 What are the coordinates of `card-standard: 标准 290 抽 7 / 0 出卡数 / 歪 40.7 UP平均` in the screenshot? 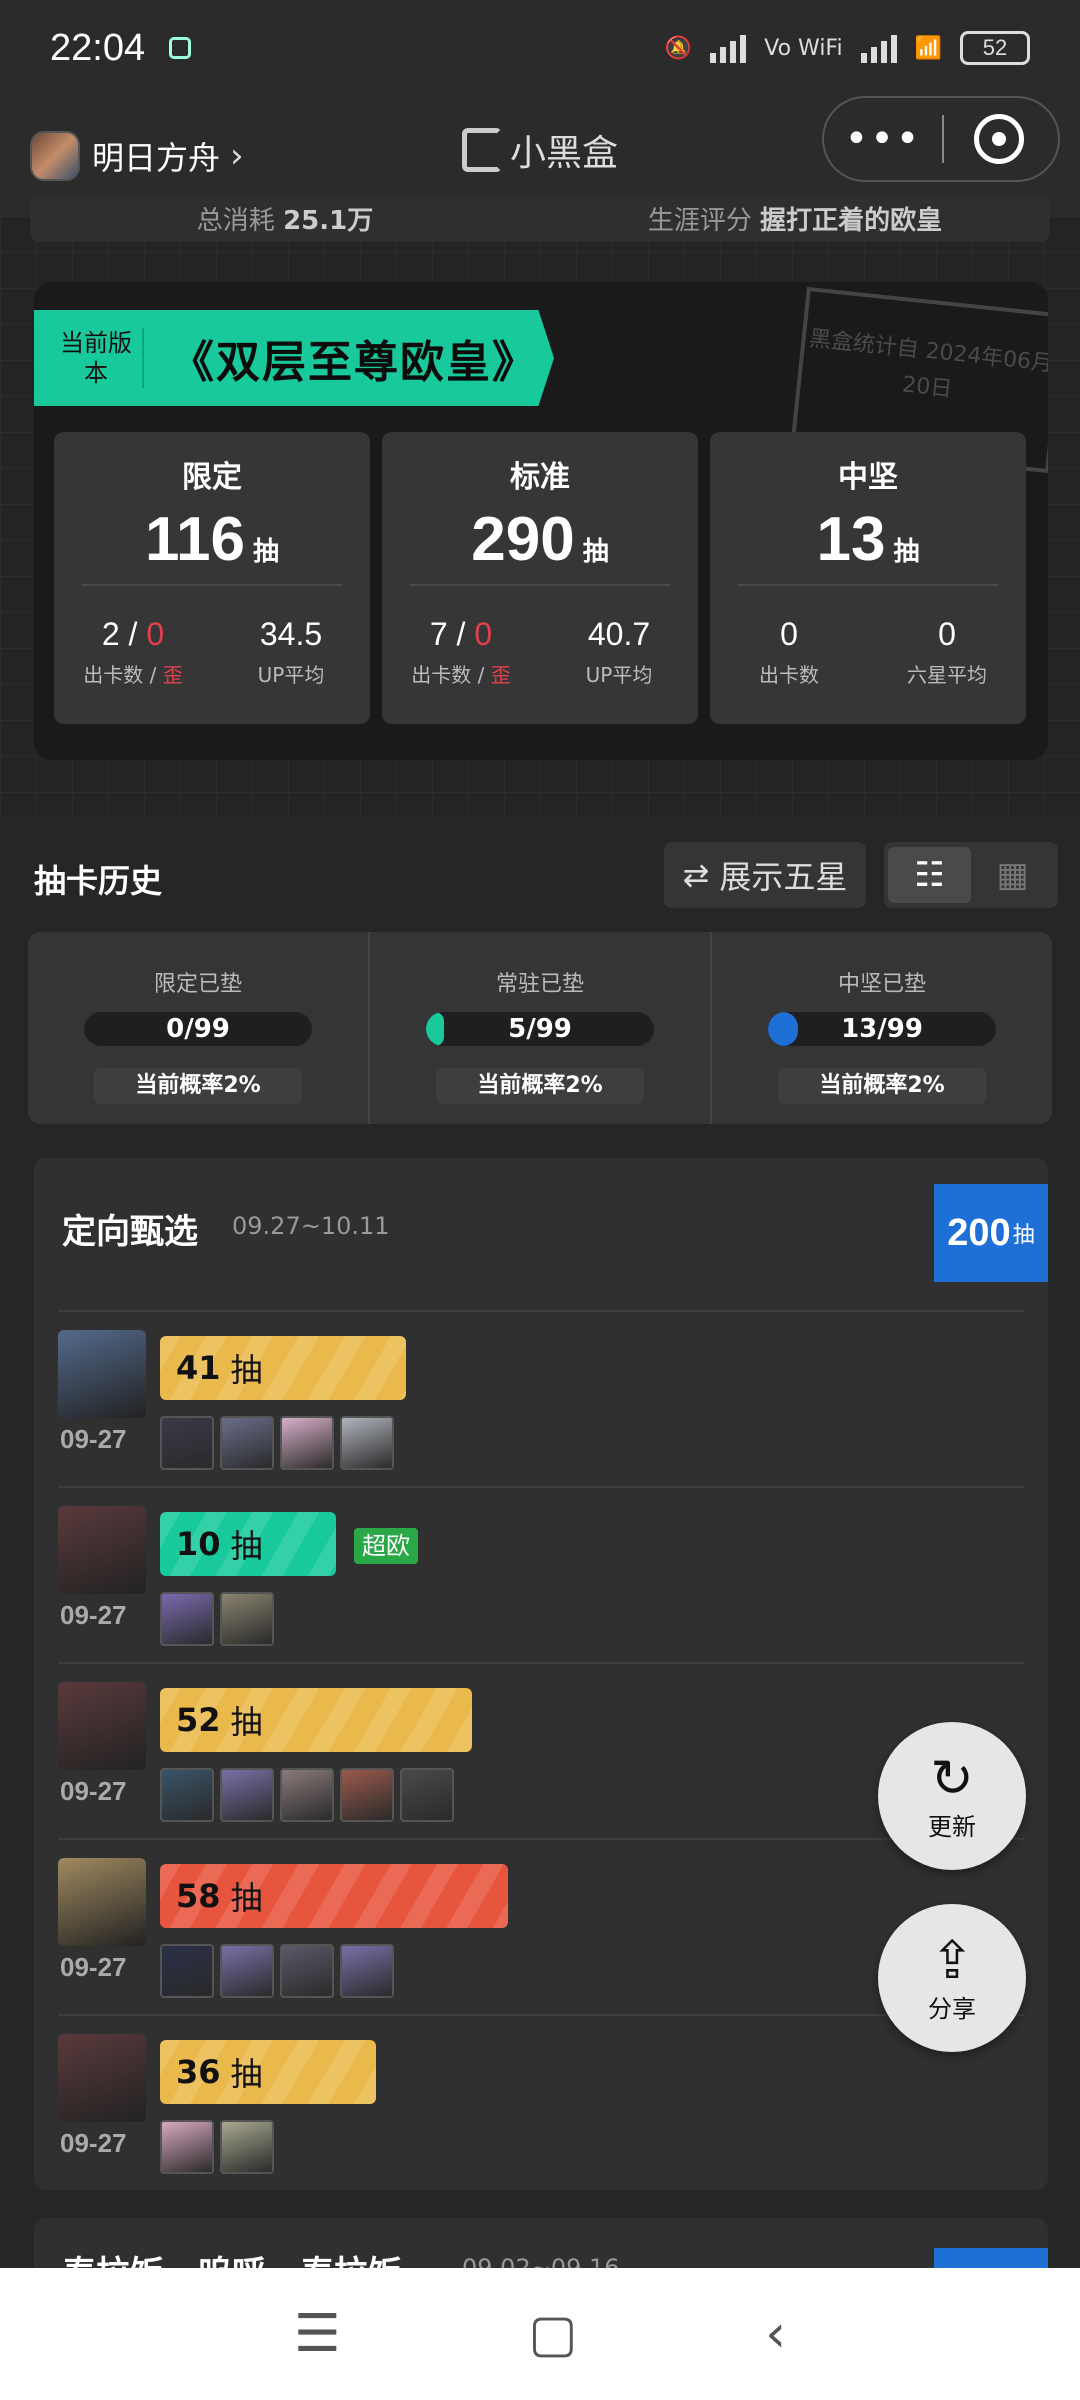 It's located at (540, 578).